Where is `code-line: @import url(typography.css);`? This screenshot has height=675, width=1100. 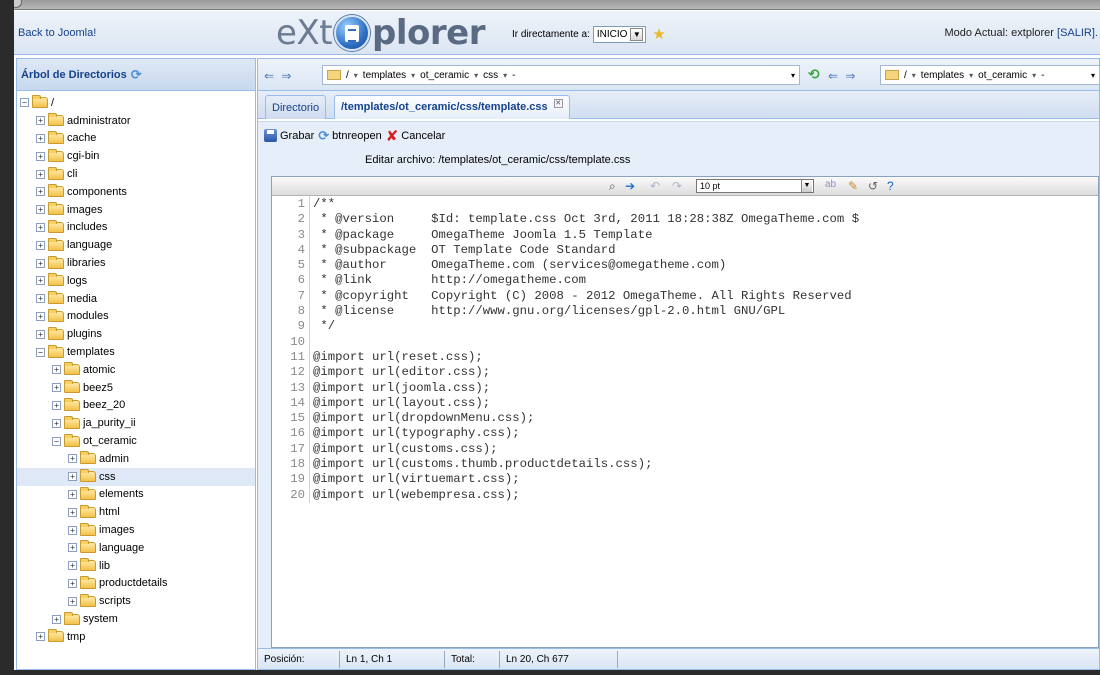
code-line: @import url(typography.css); is located at coordinates (586, 433).